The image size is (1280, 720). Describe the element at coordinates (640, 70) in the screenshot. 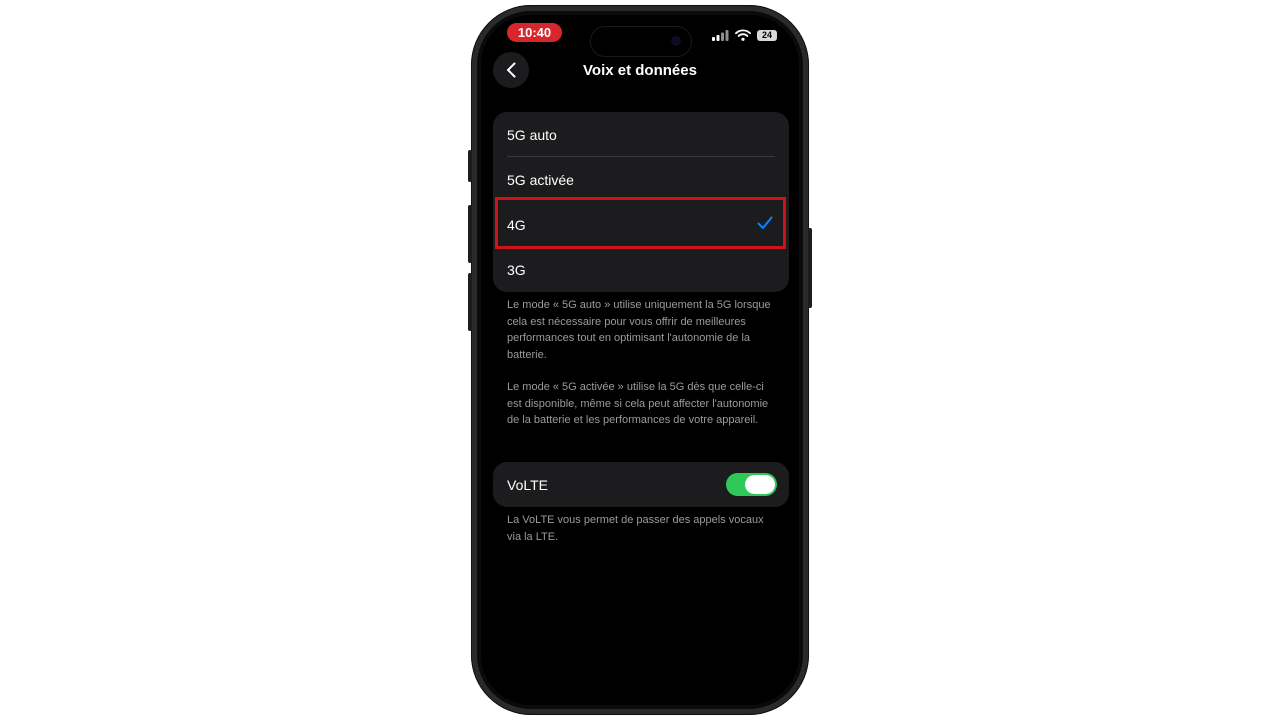

I see `page-title: Voix et données` at that location.